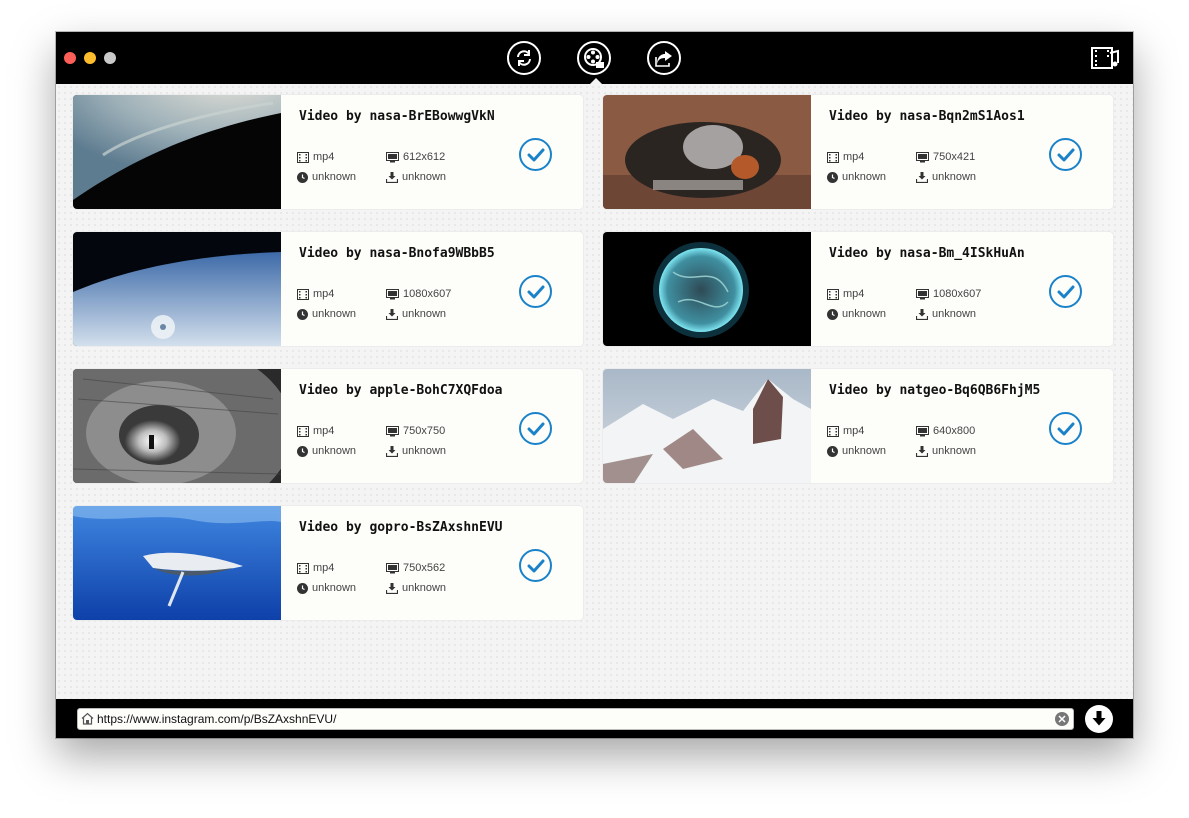  Describe the element at coordinates (87, 718) in the screenshot. I see `home-icon` at that location.